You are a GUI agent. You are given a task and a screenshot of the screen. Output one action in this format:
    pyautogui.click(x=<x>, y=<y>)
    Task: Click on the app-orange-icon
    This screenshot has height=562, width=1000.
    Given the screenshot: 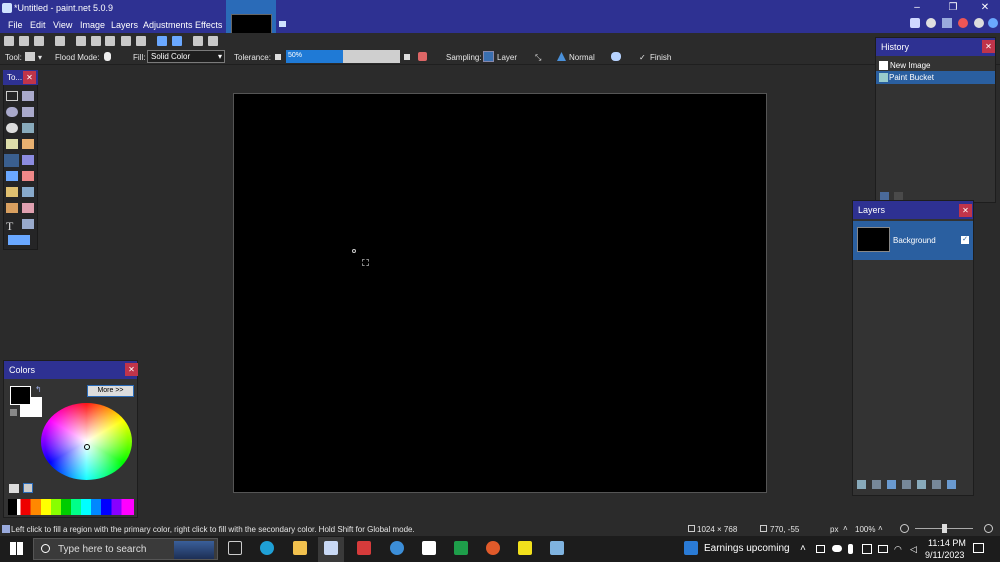 What is the action you would take?
    pyautogui.click(x=493, y=548)
    